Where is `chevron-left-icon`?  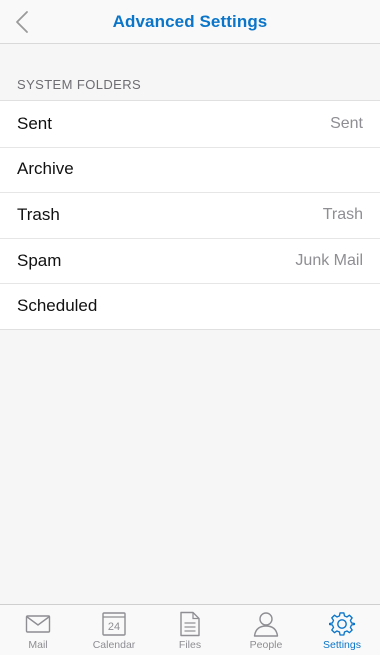 chevron-left-icon is located at coordinates (22, 22).